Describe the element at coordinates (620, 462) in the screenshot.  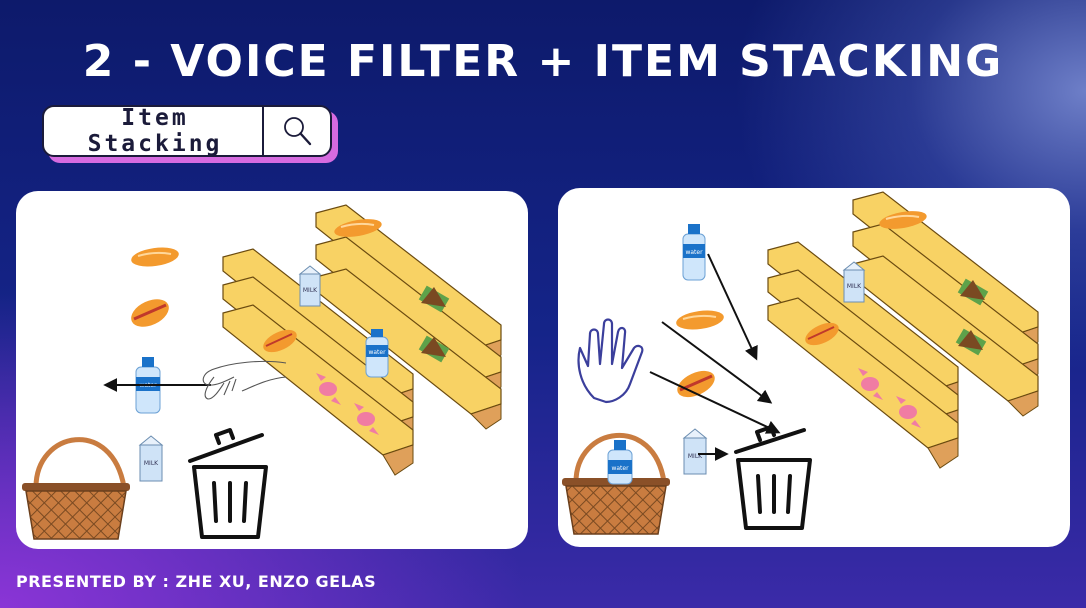
I see `water-bottle-in-basket: water` at that location.